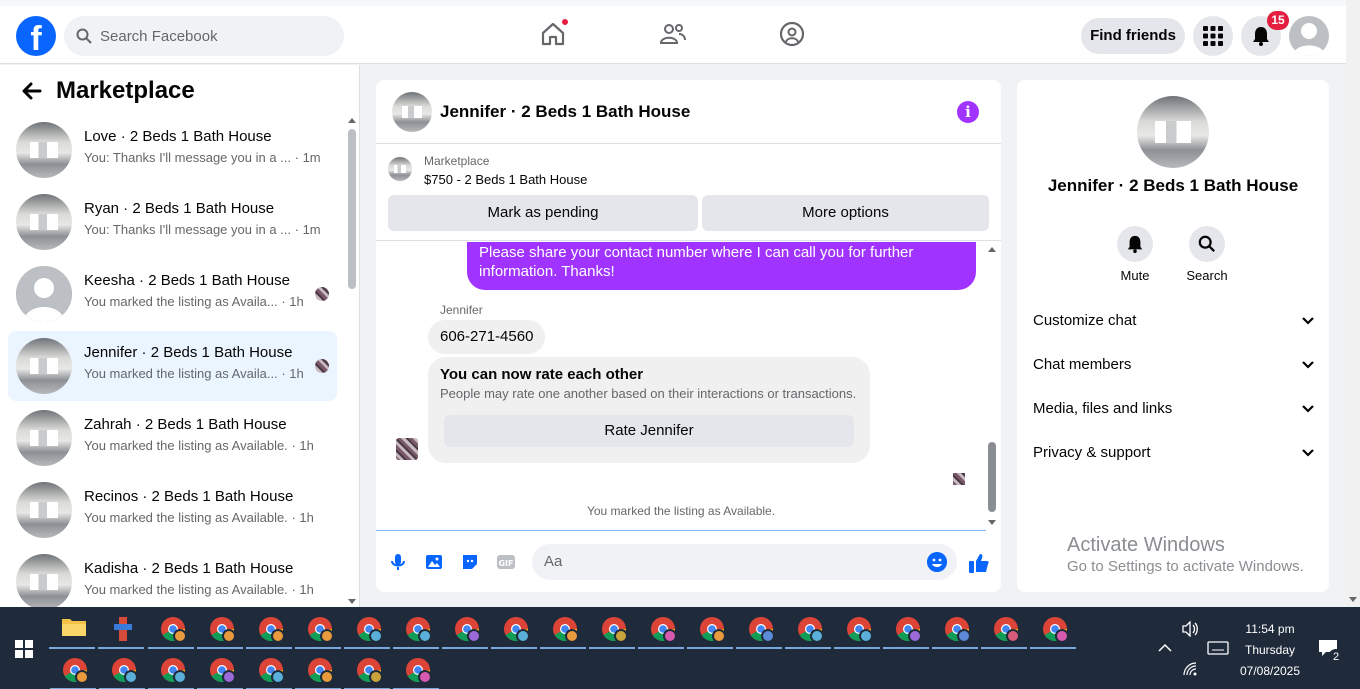 Image resolution: width=1360 pixels, height=689 pixels. I want to click on listing-thumbnail, so click(400, 169).